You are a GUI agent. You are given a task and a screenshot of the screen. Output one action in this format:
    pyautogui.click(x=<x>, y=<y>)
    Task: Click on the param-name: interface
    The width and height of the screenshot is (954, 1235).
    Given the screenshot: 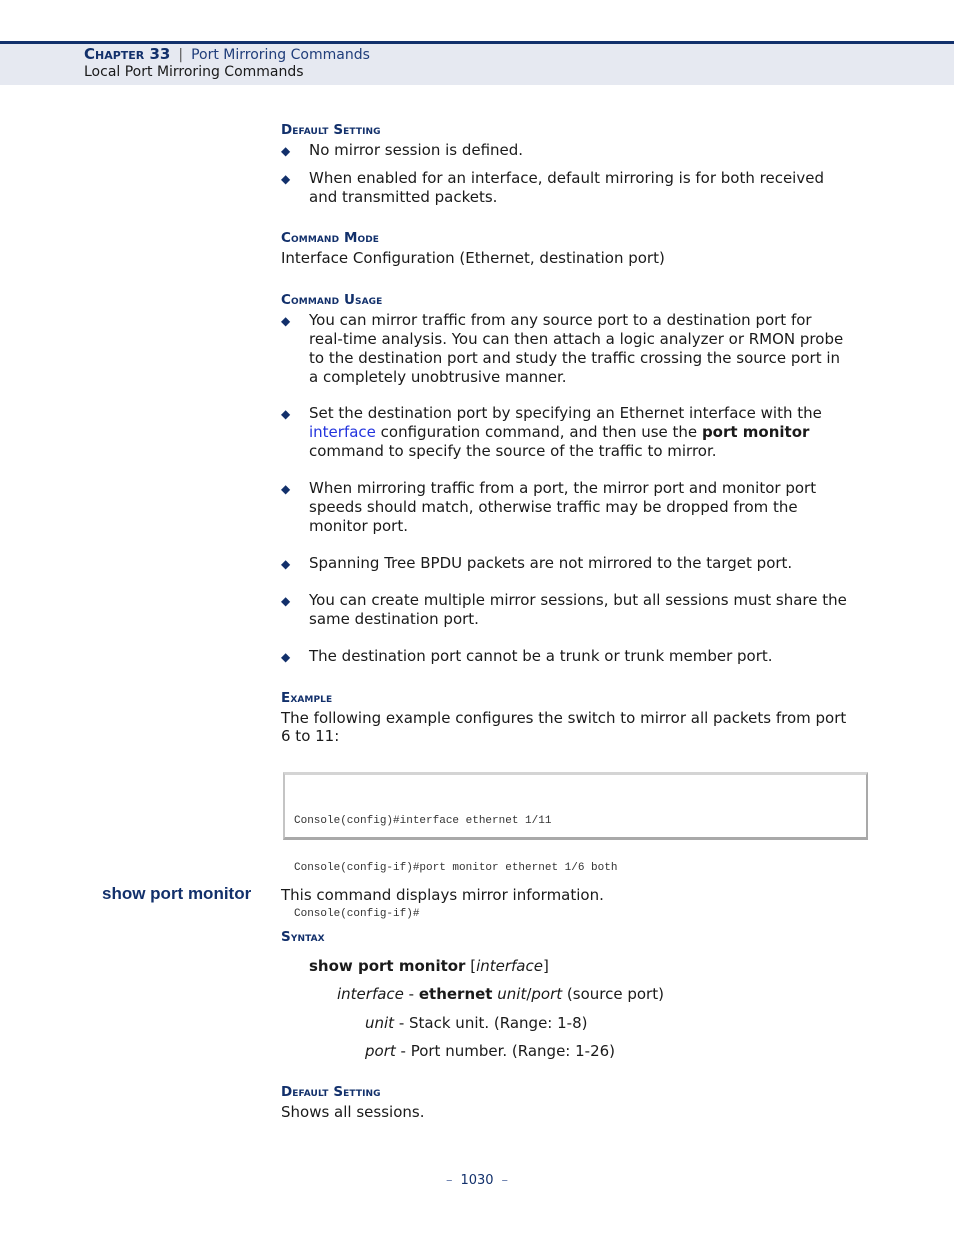 What is the action you would take?
    pyautogui.click(x=370, y=994)
    